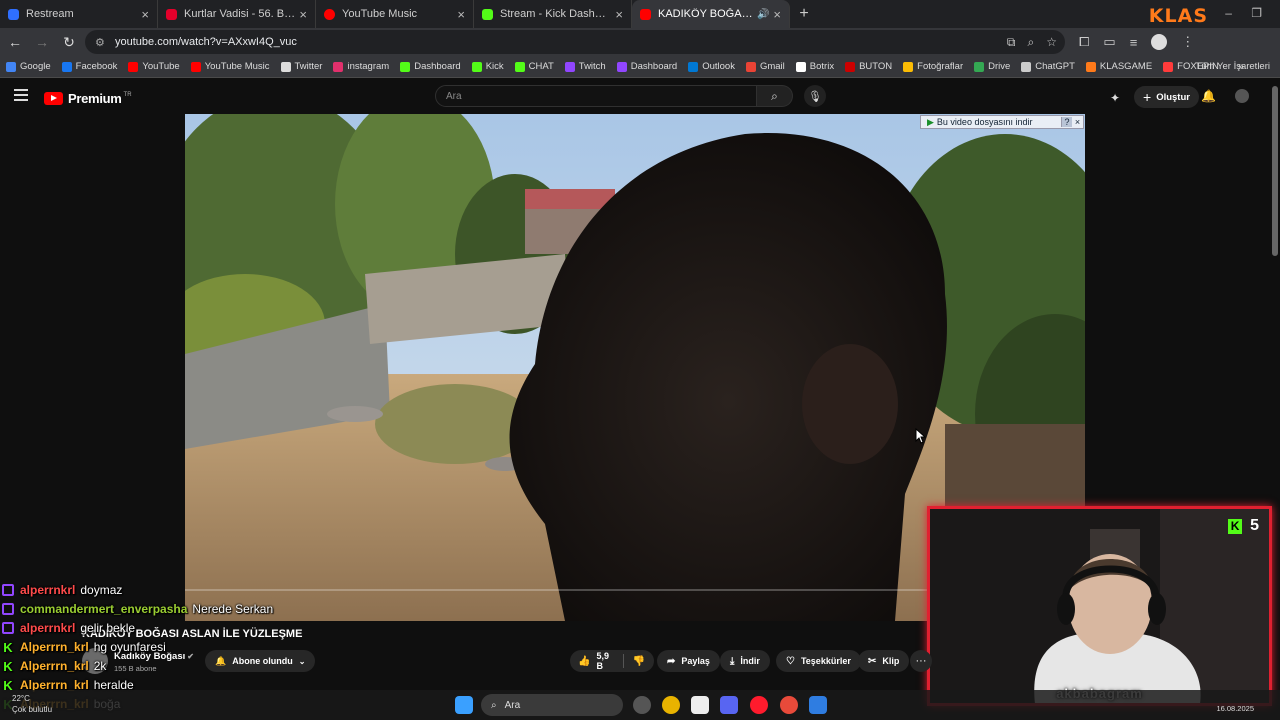 The image size is (1280, 720). Describe the element at coordinates (1066, 122) in the screenshot. I see `help-icon: ?` at that location.